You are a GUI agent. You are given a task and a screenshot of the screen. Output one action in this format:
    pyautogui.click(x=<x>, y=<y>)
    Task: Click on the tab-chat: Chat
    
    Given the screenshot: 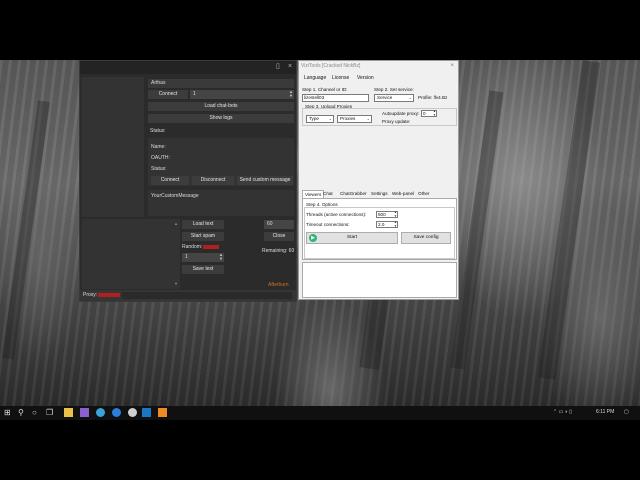 What is the action you would take?
    pyautogui.click(x=328, y=194)
    